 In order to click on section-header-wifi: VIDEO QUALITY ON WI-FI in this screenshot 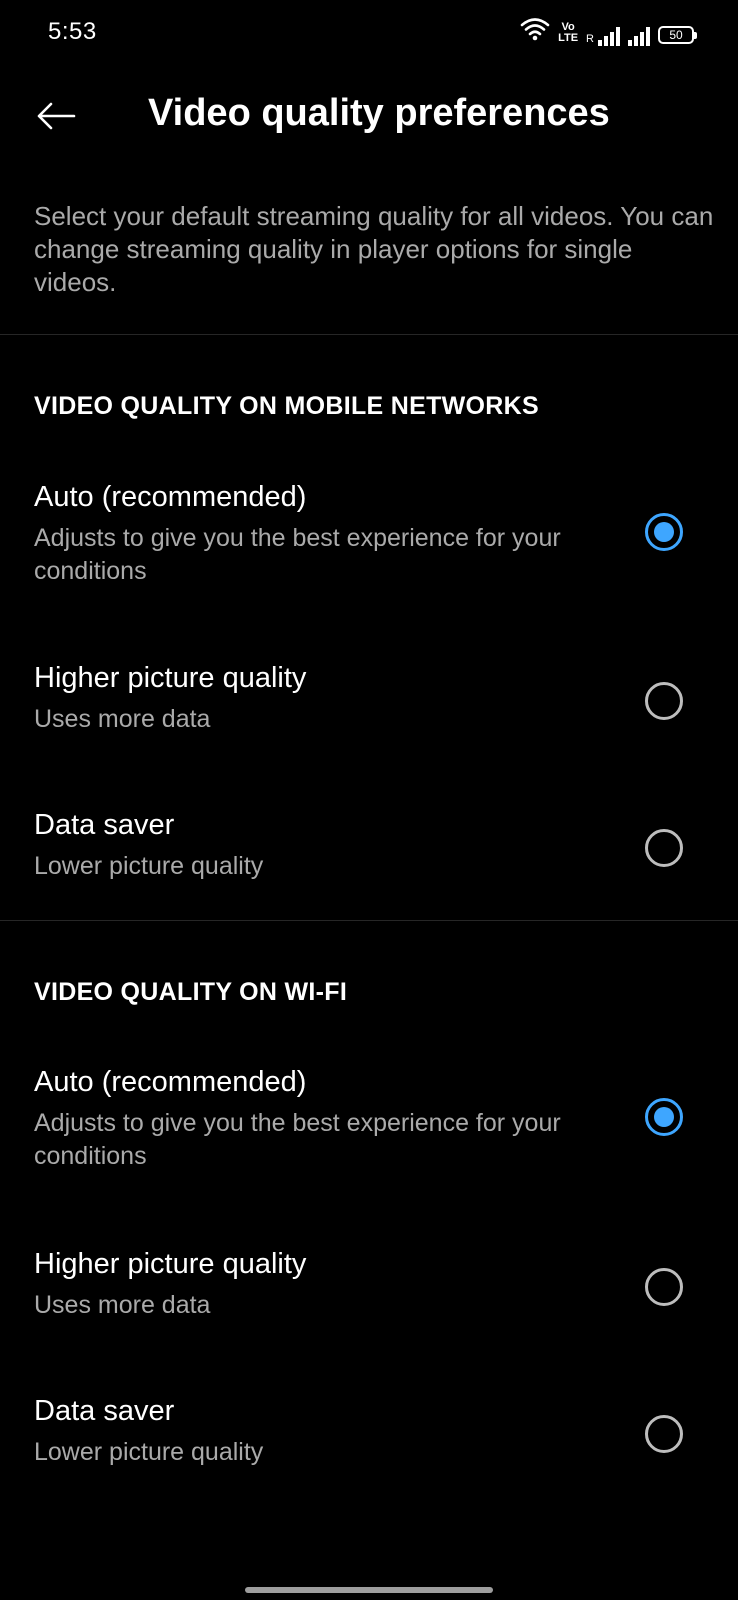, I will do `click(191, 992)`.